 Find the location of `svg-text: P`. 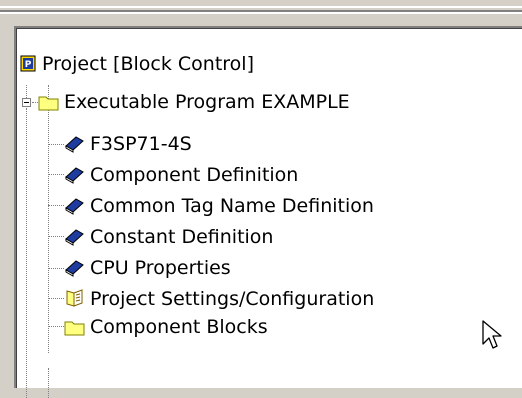

svg-text: P is located at coordinates (28, 65).